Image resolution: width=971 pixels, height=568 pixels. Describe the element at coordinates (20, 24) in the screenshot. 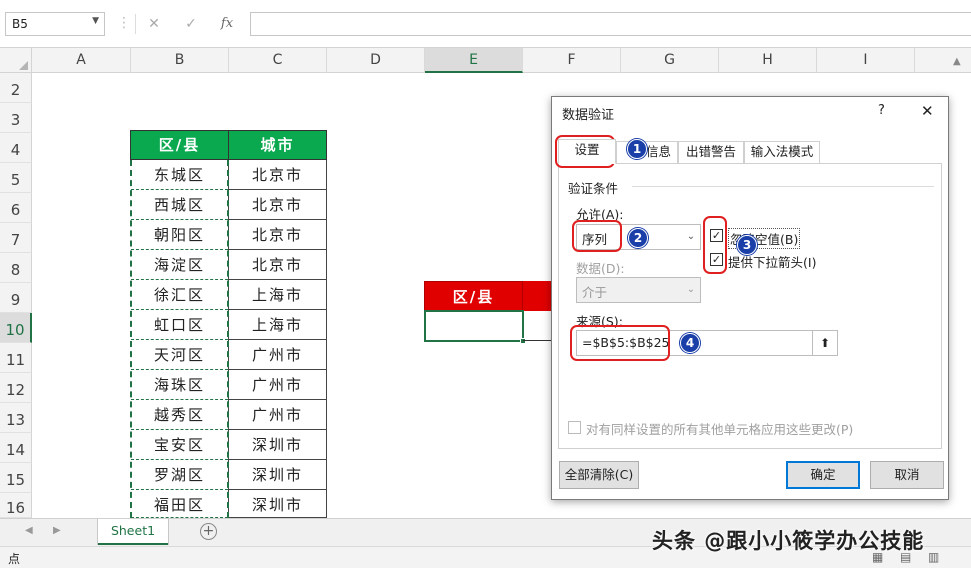

I see `name-box-value: B5` at that location.